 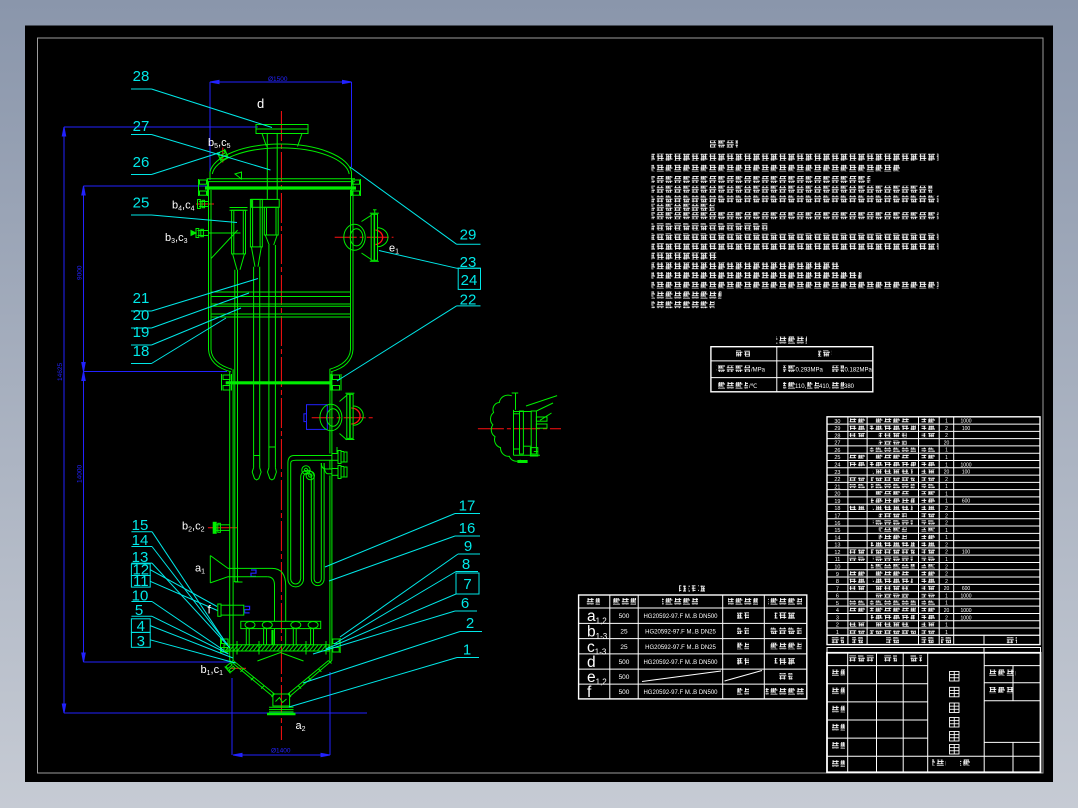 What do you see at coordinates (80, 474) in the screenshot?
I see `svg-text: 14000` at bounding box center [80, 474].